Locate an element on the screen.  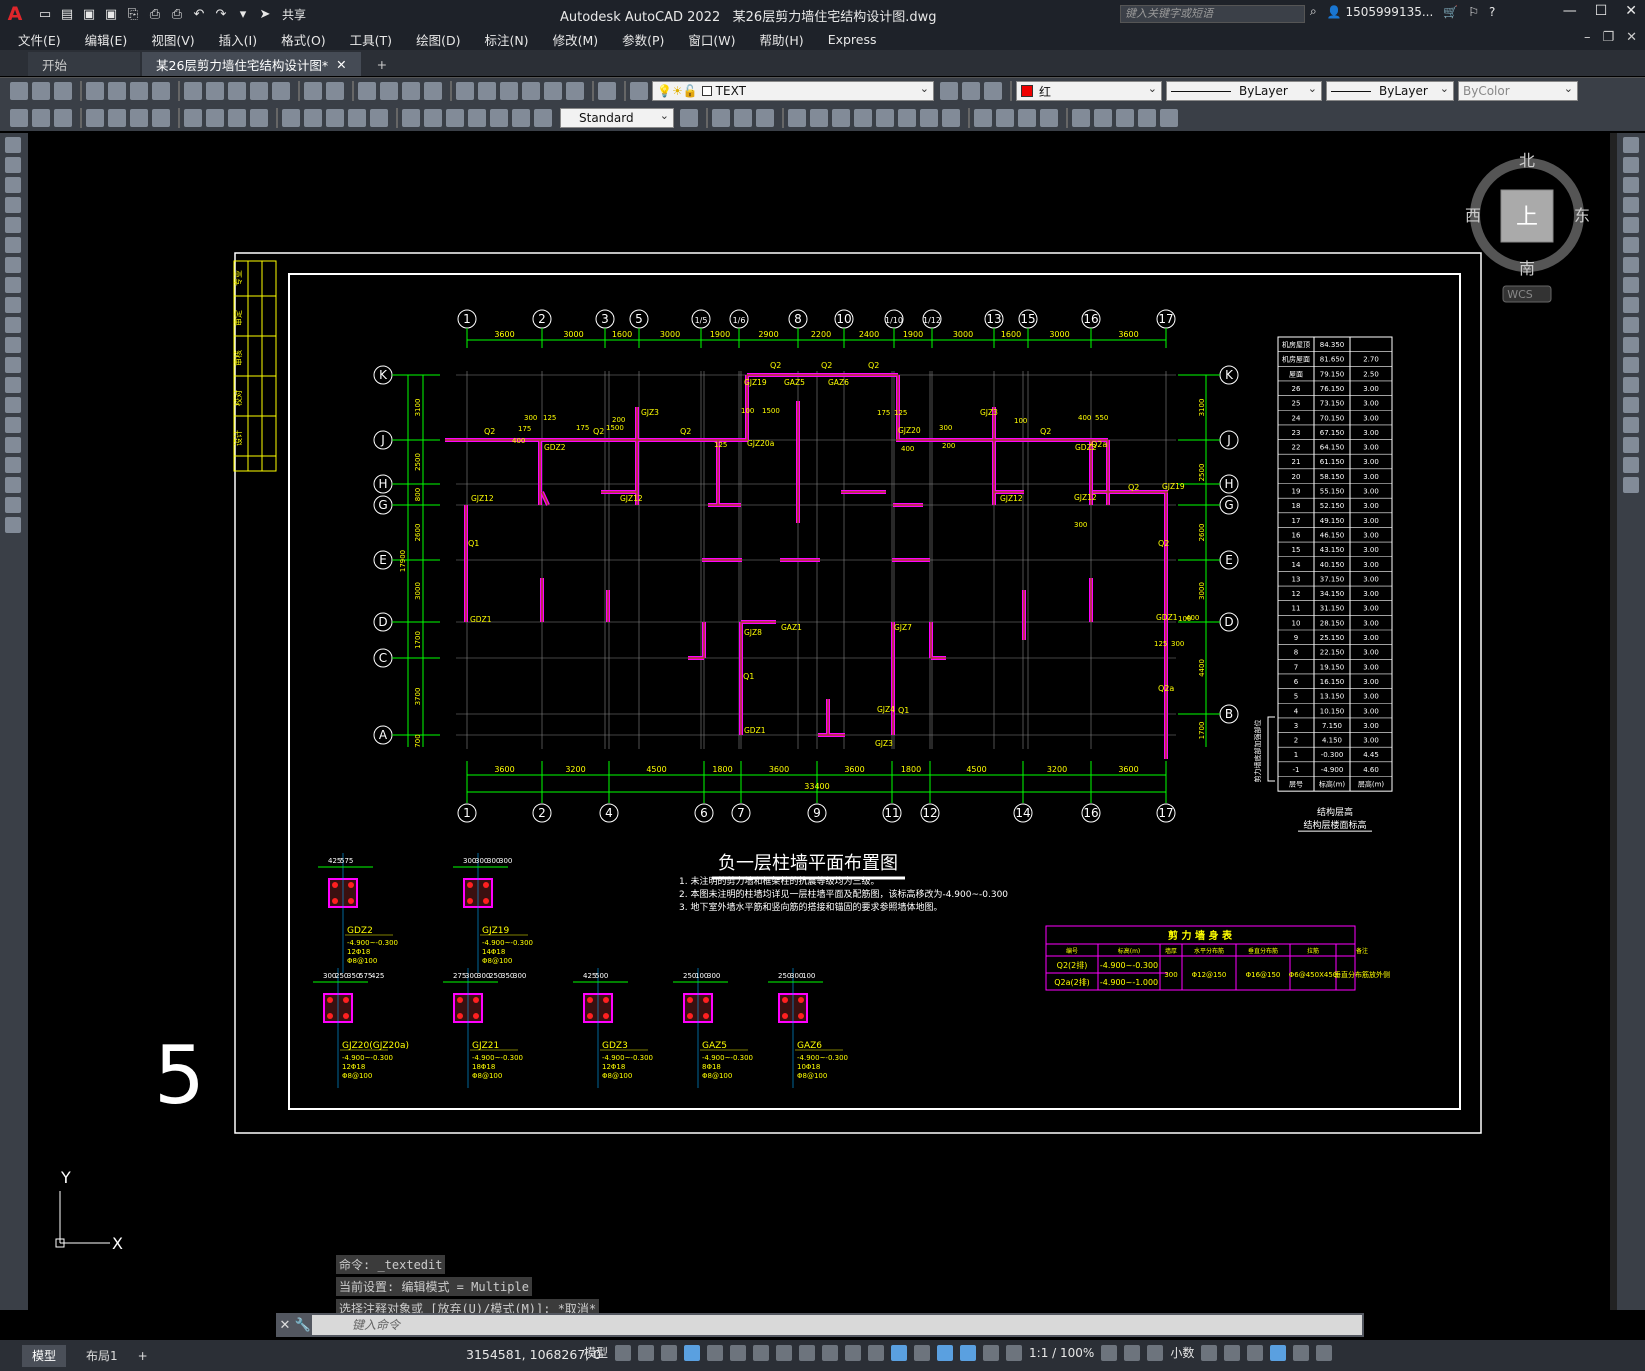
undo-icon is located at coordinates (313, 91).